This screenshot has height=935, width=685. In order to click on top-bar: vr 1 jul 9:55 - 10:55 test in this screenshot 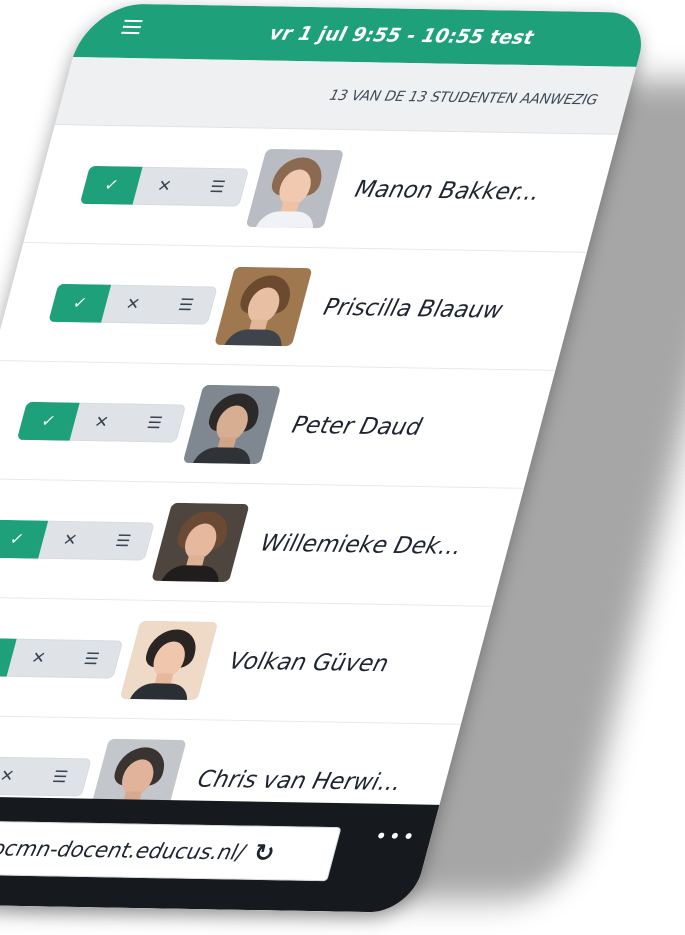, I will do `click(361, 35)`.